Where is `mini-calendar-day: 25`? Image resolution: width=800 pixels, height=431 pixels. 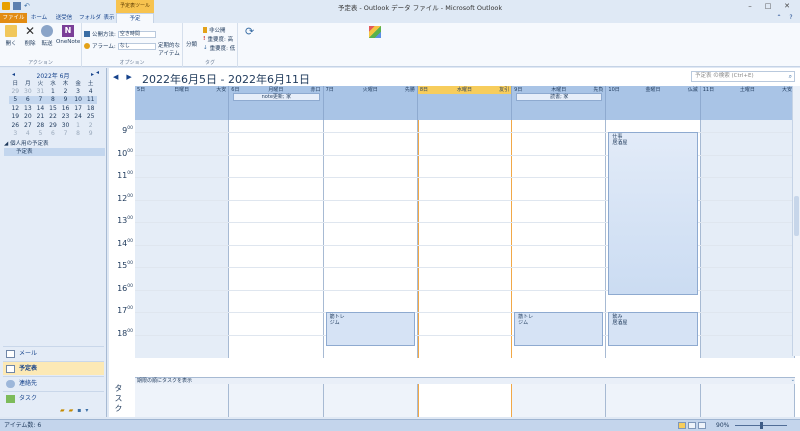
mini-calendar-day: 25 is located at coordinates (90, 117).